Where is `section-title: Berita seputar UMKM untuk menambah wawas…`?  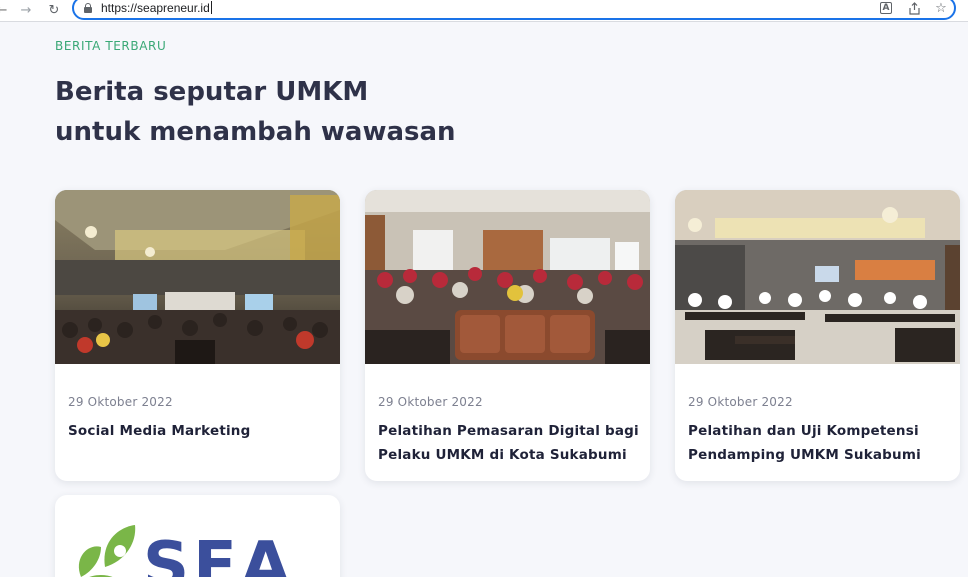
section-title: Berita seputar UMKM untuk menambah wawas… is located at coordinates (255, 112).